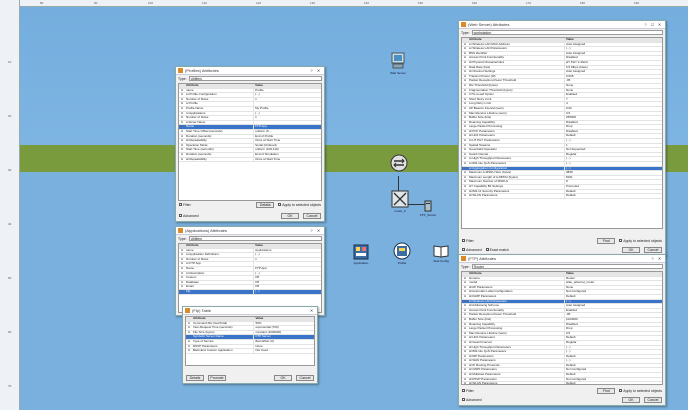 Image resolution: width=688 pixels, height=410 pixels. Describe the element at coordinates (613, 319) in the screenshot. I see `attribute-value: 1024000` at that location.